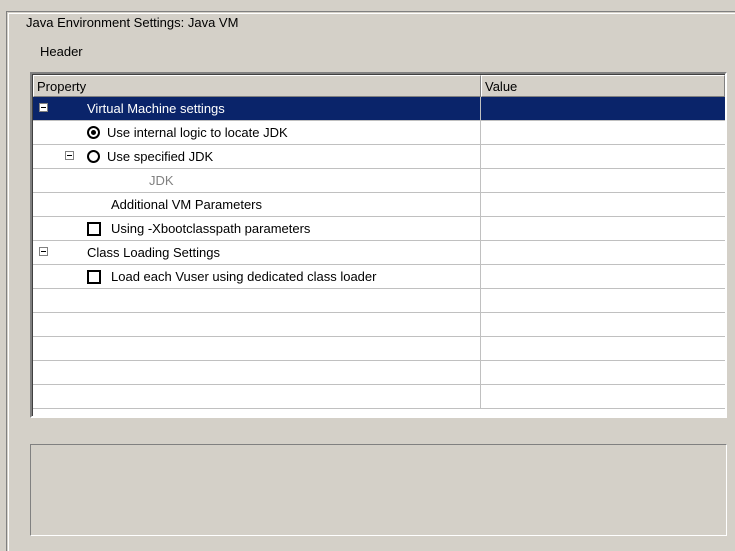 The width and height of the screenshot is (735, 551). What do you see at coordinates (379, 157) in the screenshot?
I see `grid-row-use-specified-jdk: Use specified JDK` at bounding box center [379, 157].